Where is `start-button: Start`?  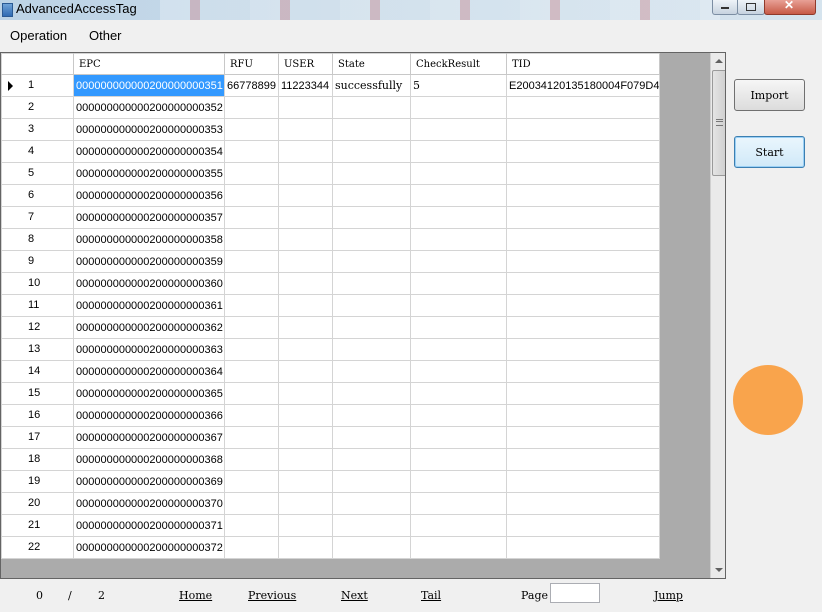 start-button: Start is located at coordinates (769, 152).